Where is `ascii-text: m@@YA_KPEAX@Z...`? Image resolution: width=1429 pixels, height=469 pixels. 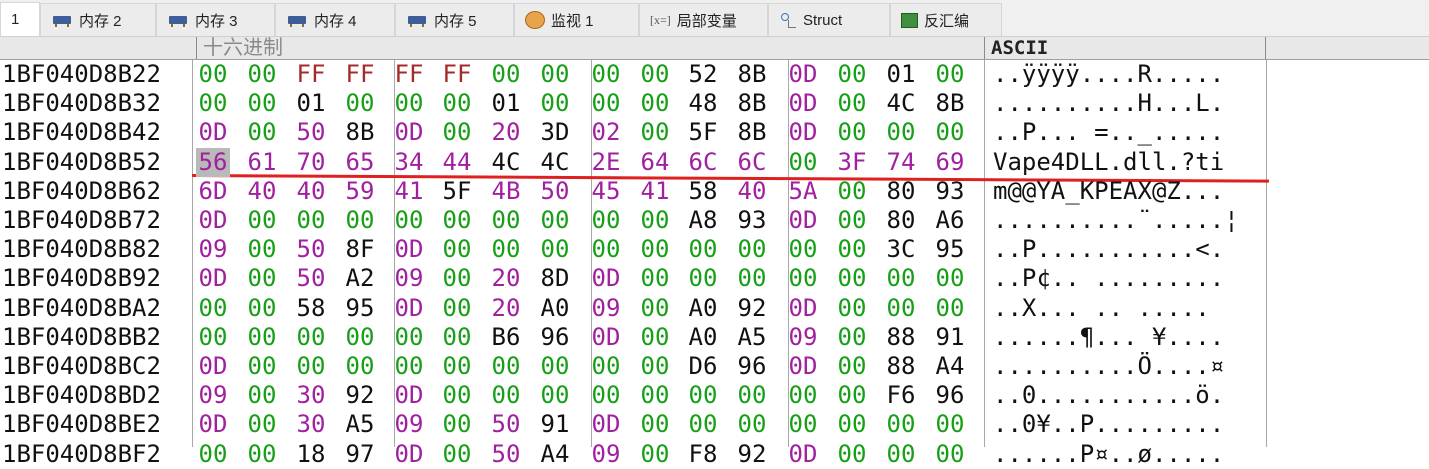 ascii-text: m@@YA_KPEAX@Z... is located at coordinates (1108, 191).